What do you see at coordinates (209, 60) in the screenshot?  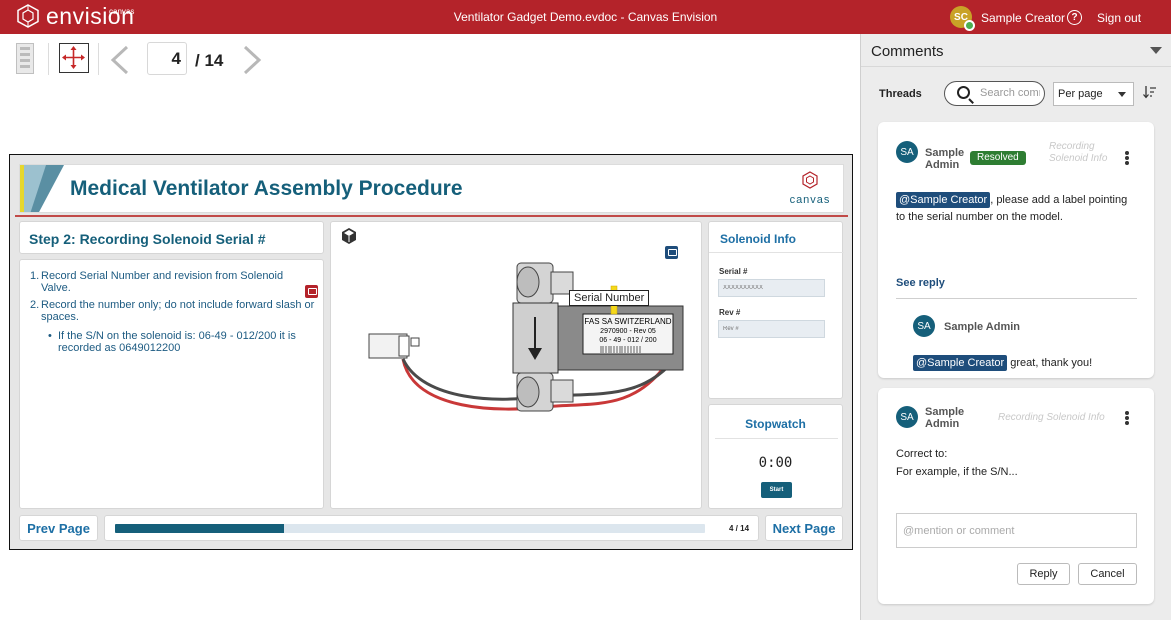 I see `page-total: / 14` at bounding box center [209, 60].